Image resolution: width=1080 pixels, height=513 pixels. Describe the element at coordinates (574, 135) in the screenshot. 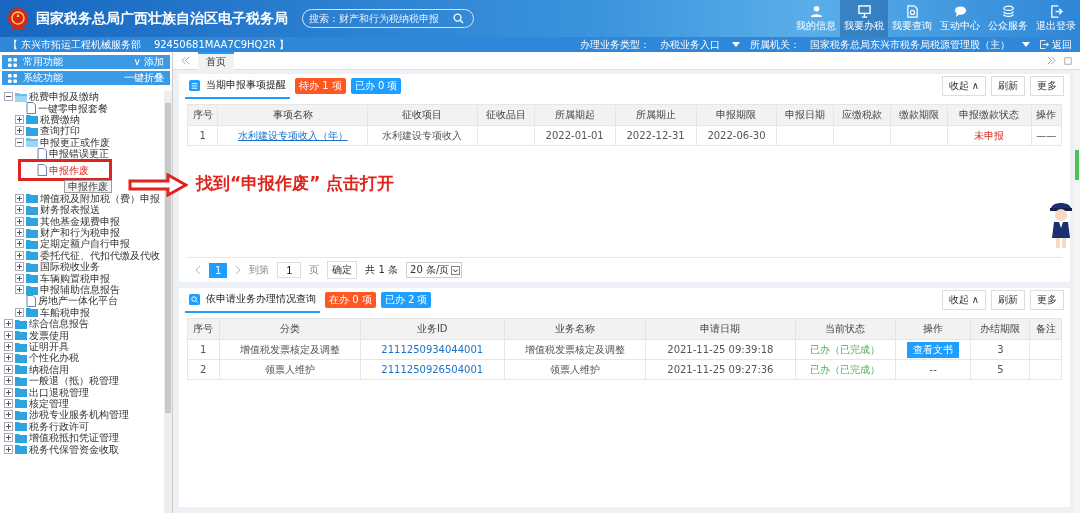

I see `table-cell: 2022-01-01` at that location.